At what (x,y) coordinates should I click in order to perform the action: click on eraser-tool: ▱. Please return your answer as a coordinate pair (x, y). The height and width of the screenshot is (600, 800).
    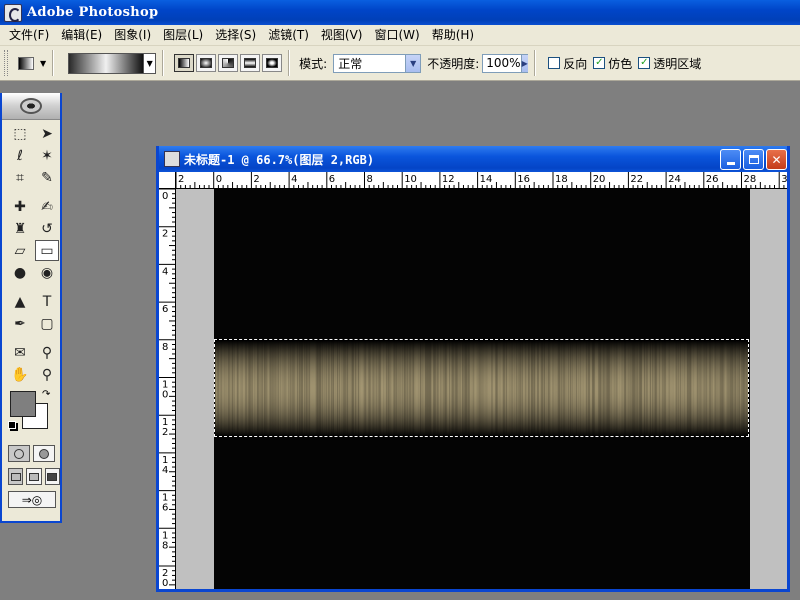
    Looking at the image, I should click on (20, 250).